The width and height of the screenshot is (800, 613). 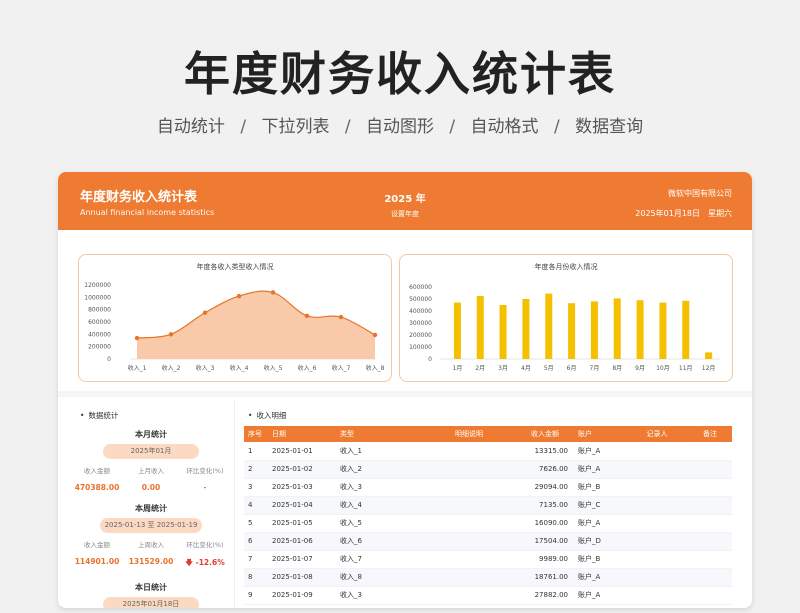 I want to click on table-row: 9 2025-01-09 收入_3 27882.00 账户_A, so click(x=488, y=595).